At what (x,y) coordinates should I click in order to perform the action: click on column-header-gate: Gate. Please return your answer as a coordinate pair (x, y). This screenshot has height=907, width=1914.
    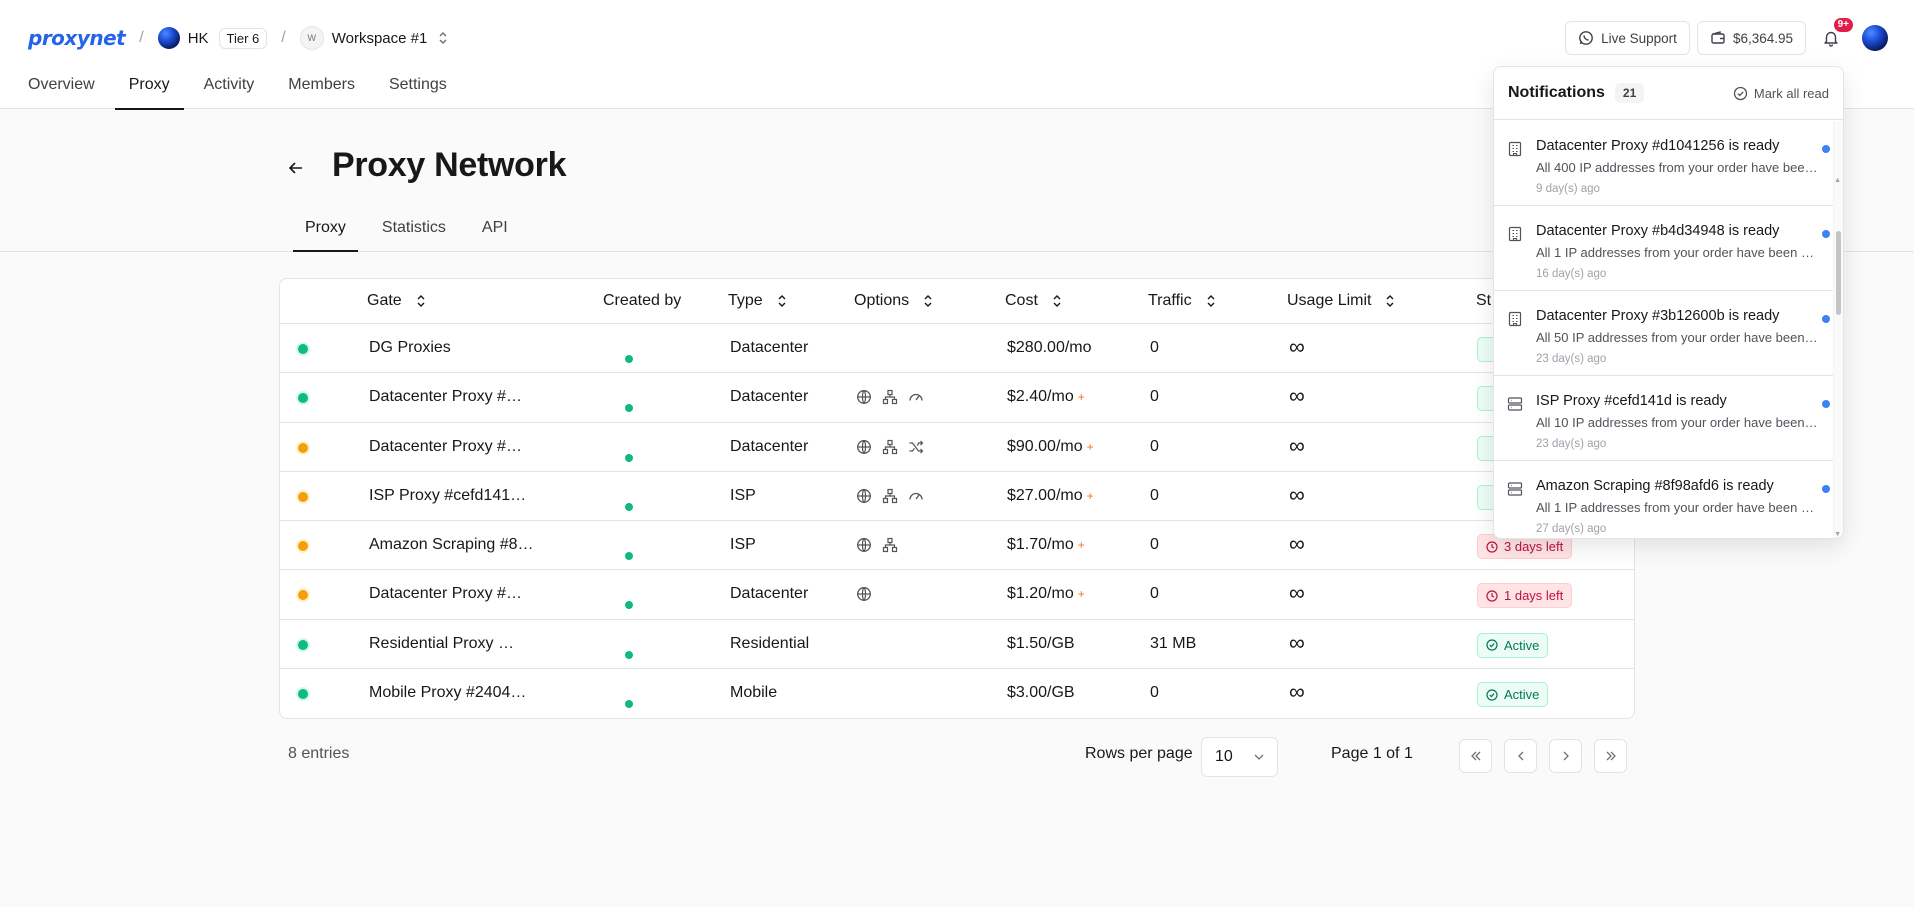
    Looking at the image, I should click on (396, 301).